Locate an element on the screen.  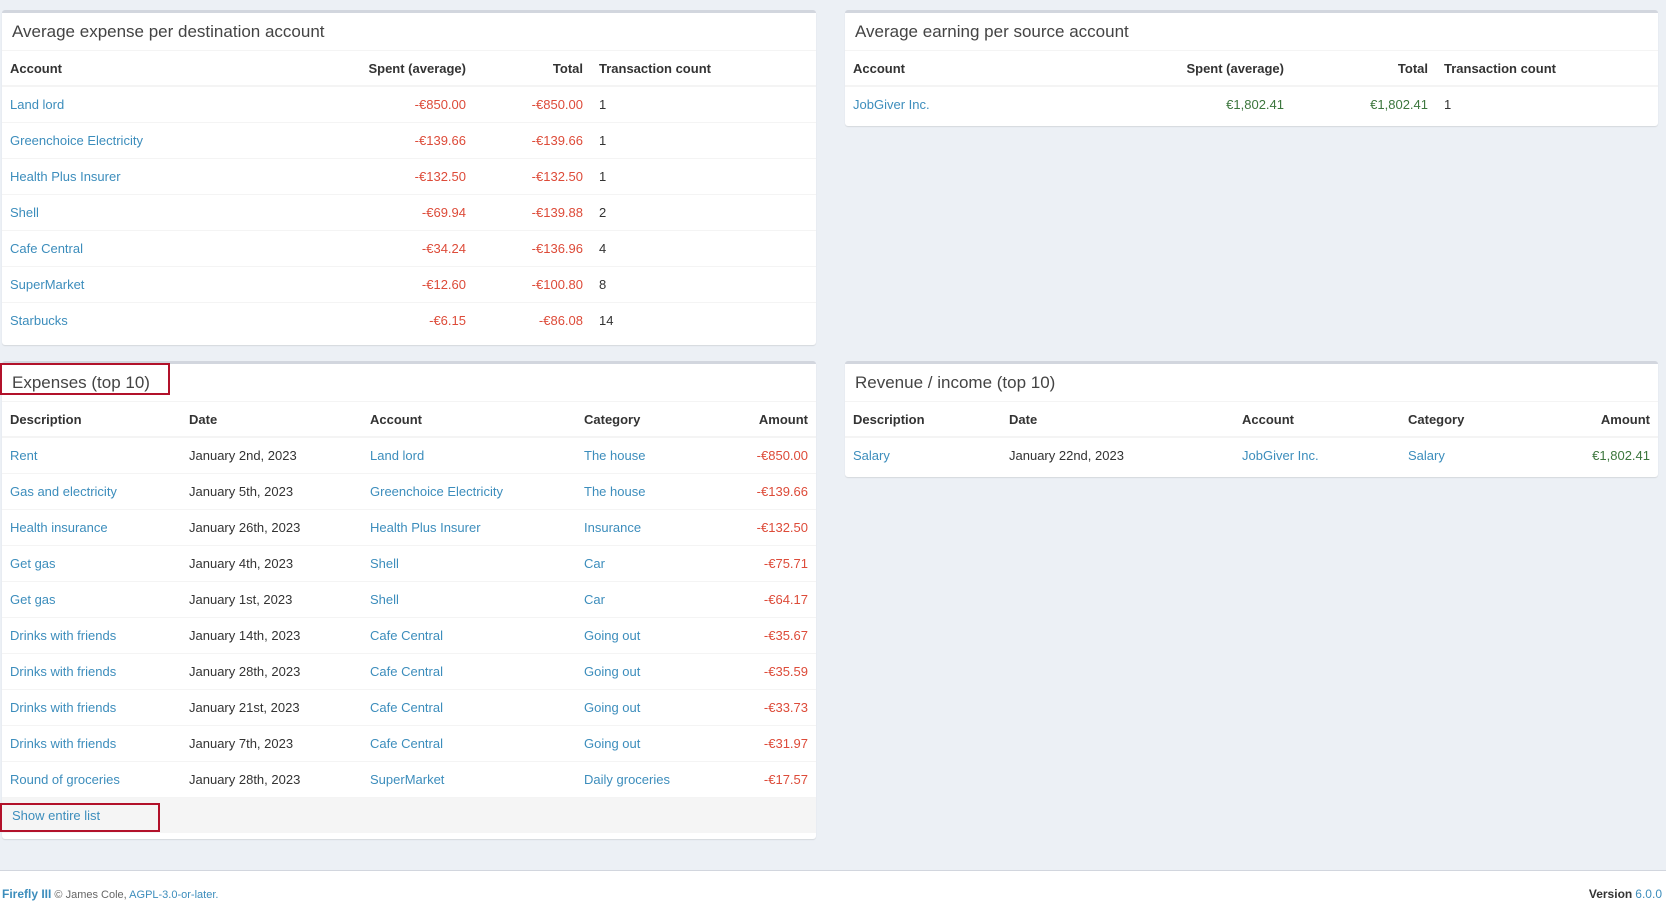
table-cell: January 5th, 2023 is located at coordinates (271, 490).